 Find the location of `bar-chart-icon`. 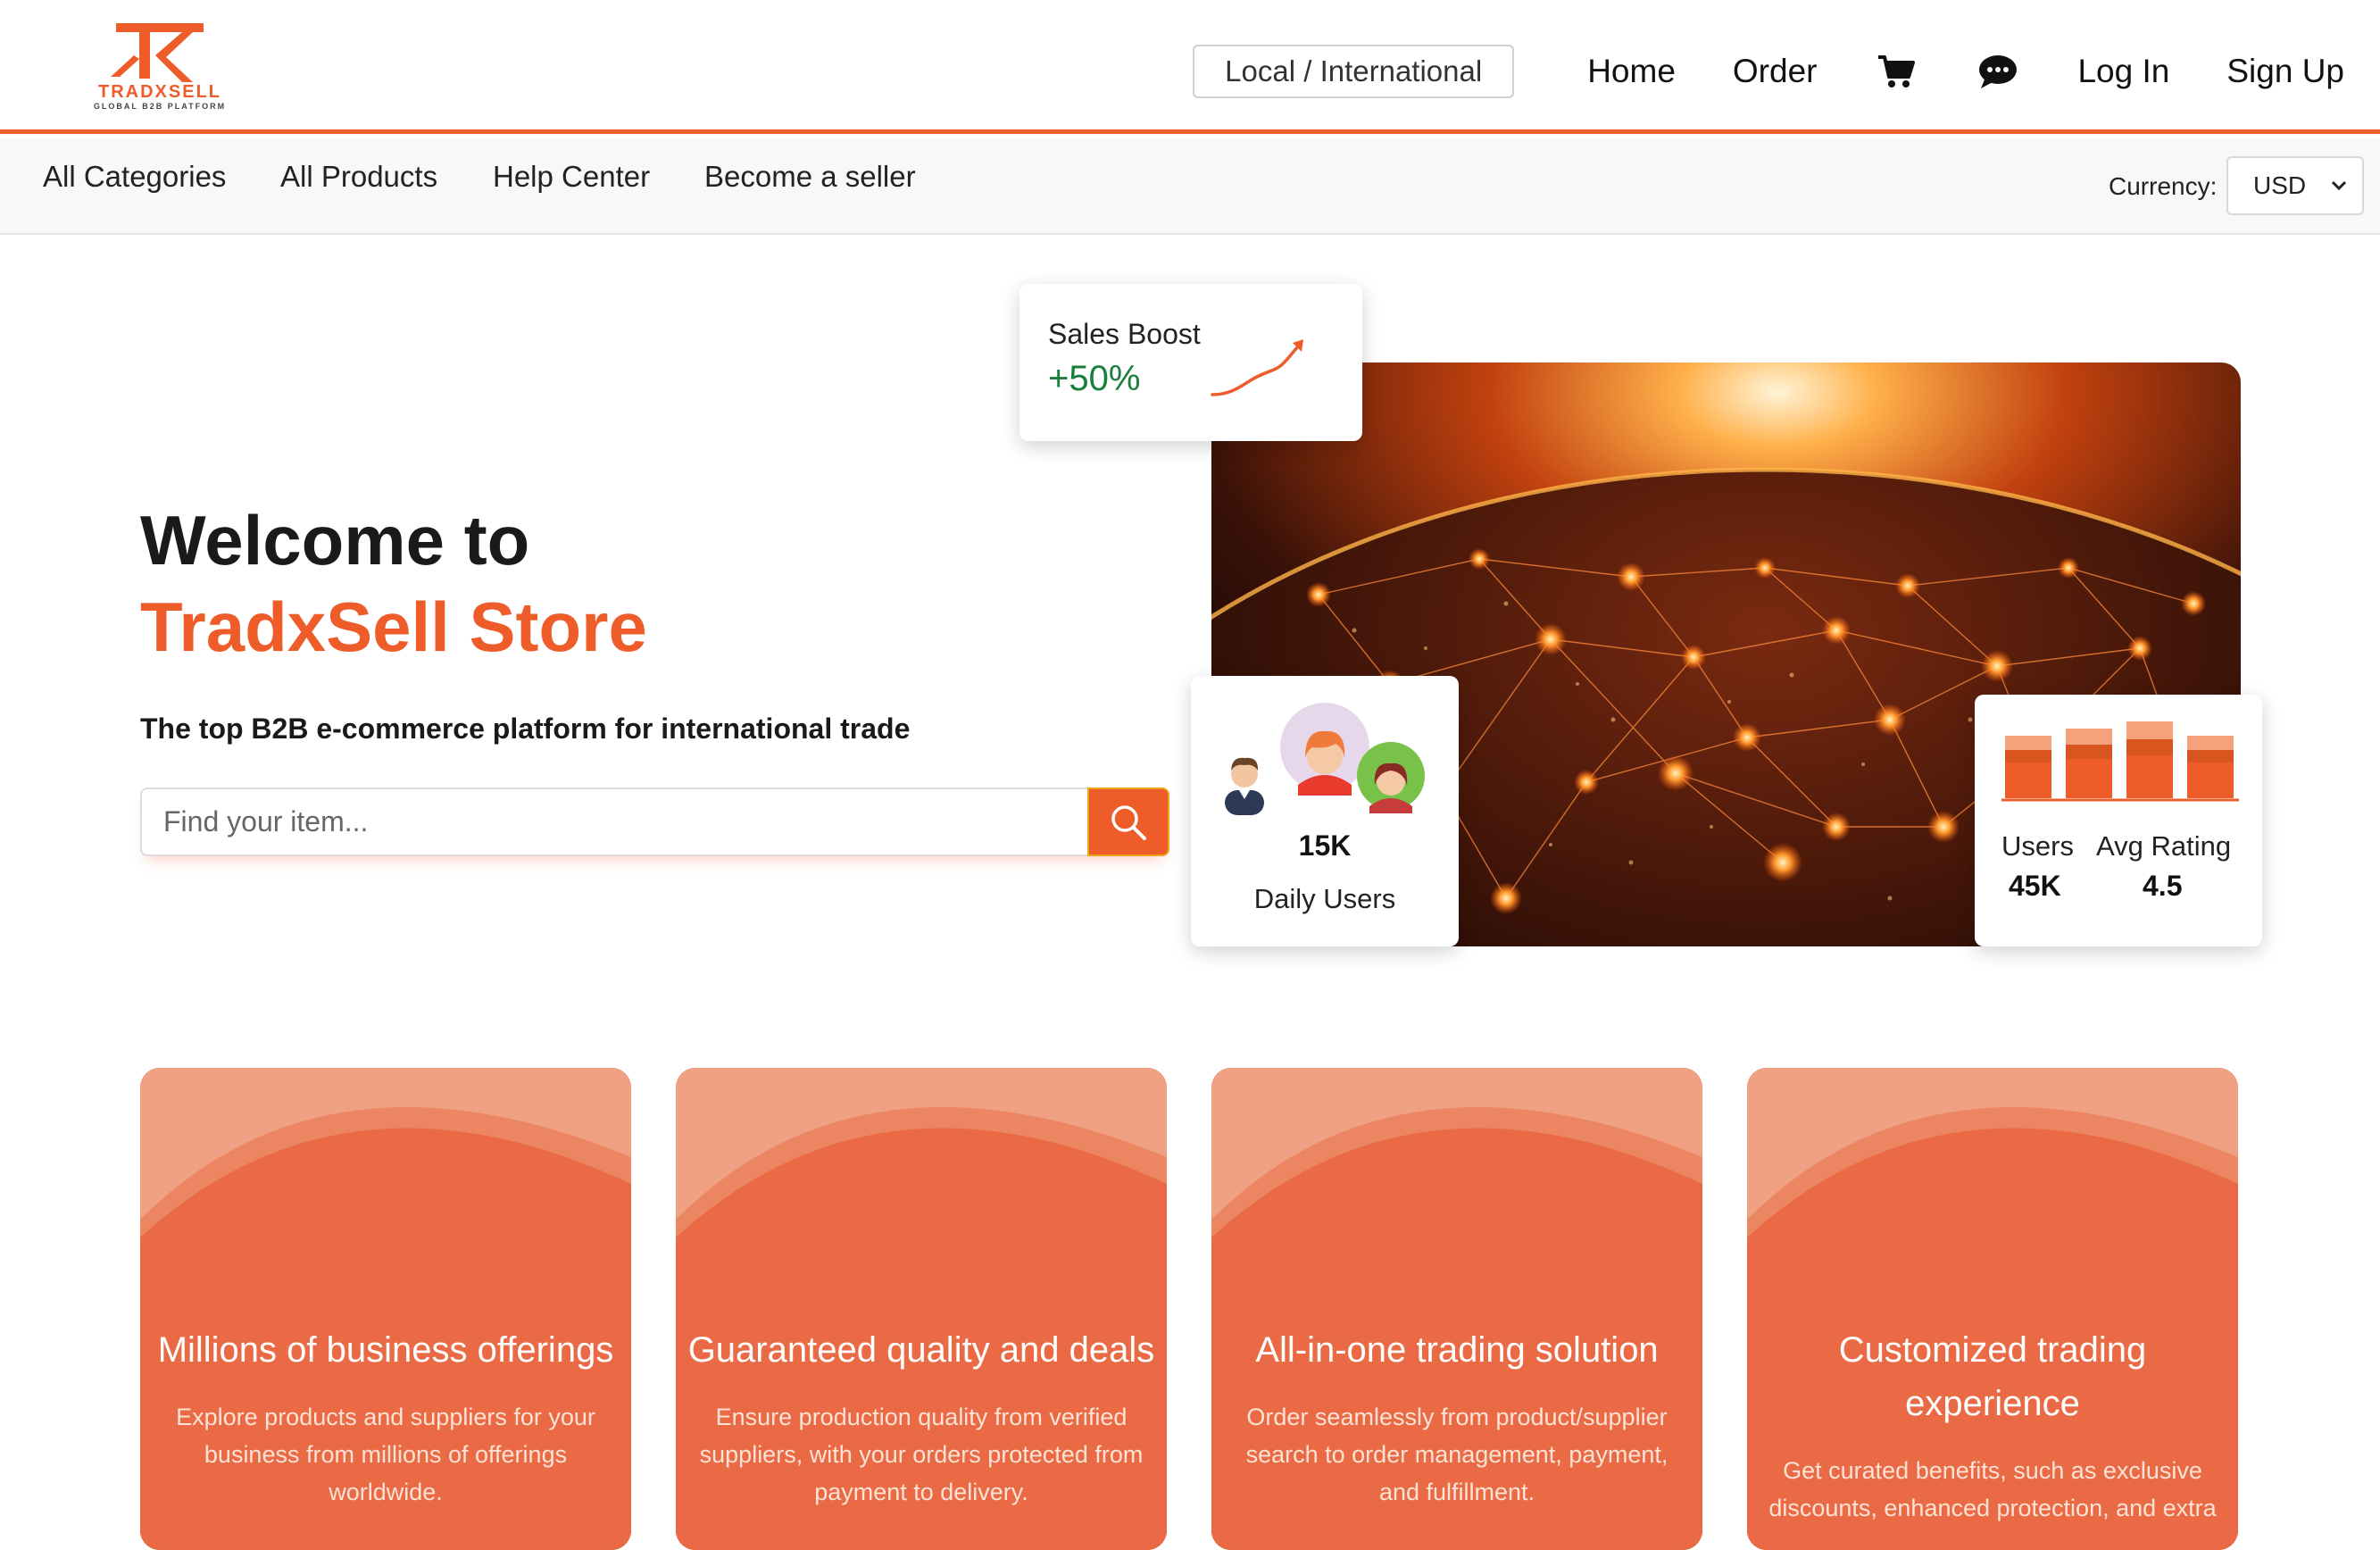

bar-chart-icon is located at coordinates (2120, 762).